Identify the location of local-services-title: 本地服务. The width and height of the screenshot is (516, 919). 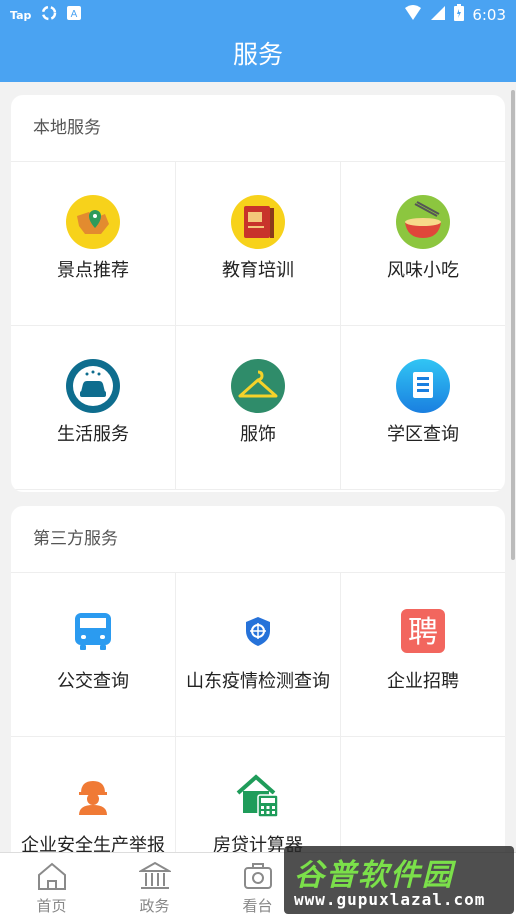
(258, 128).